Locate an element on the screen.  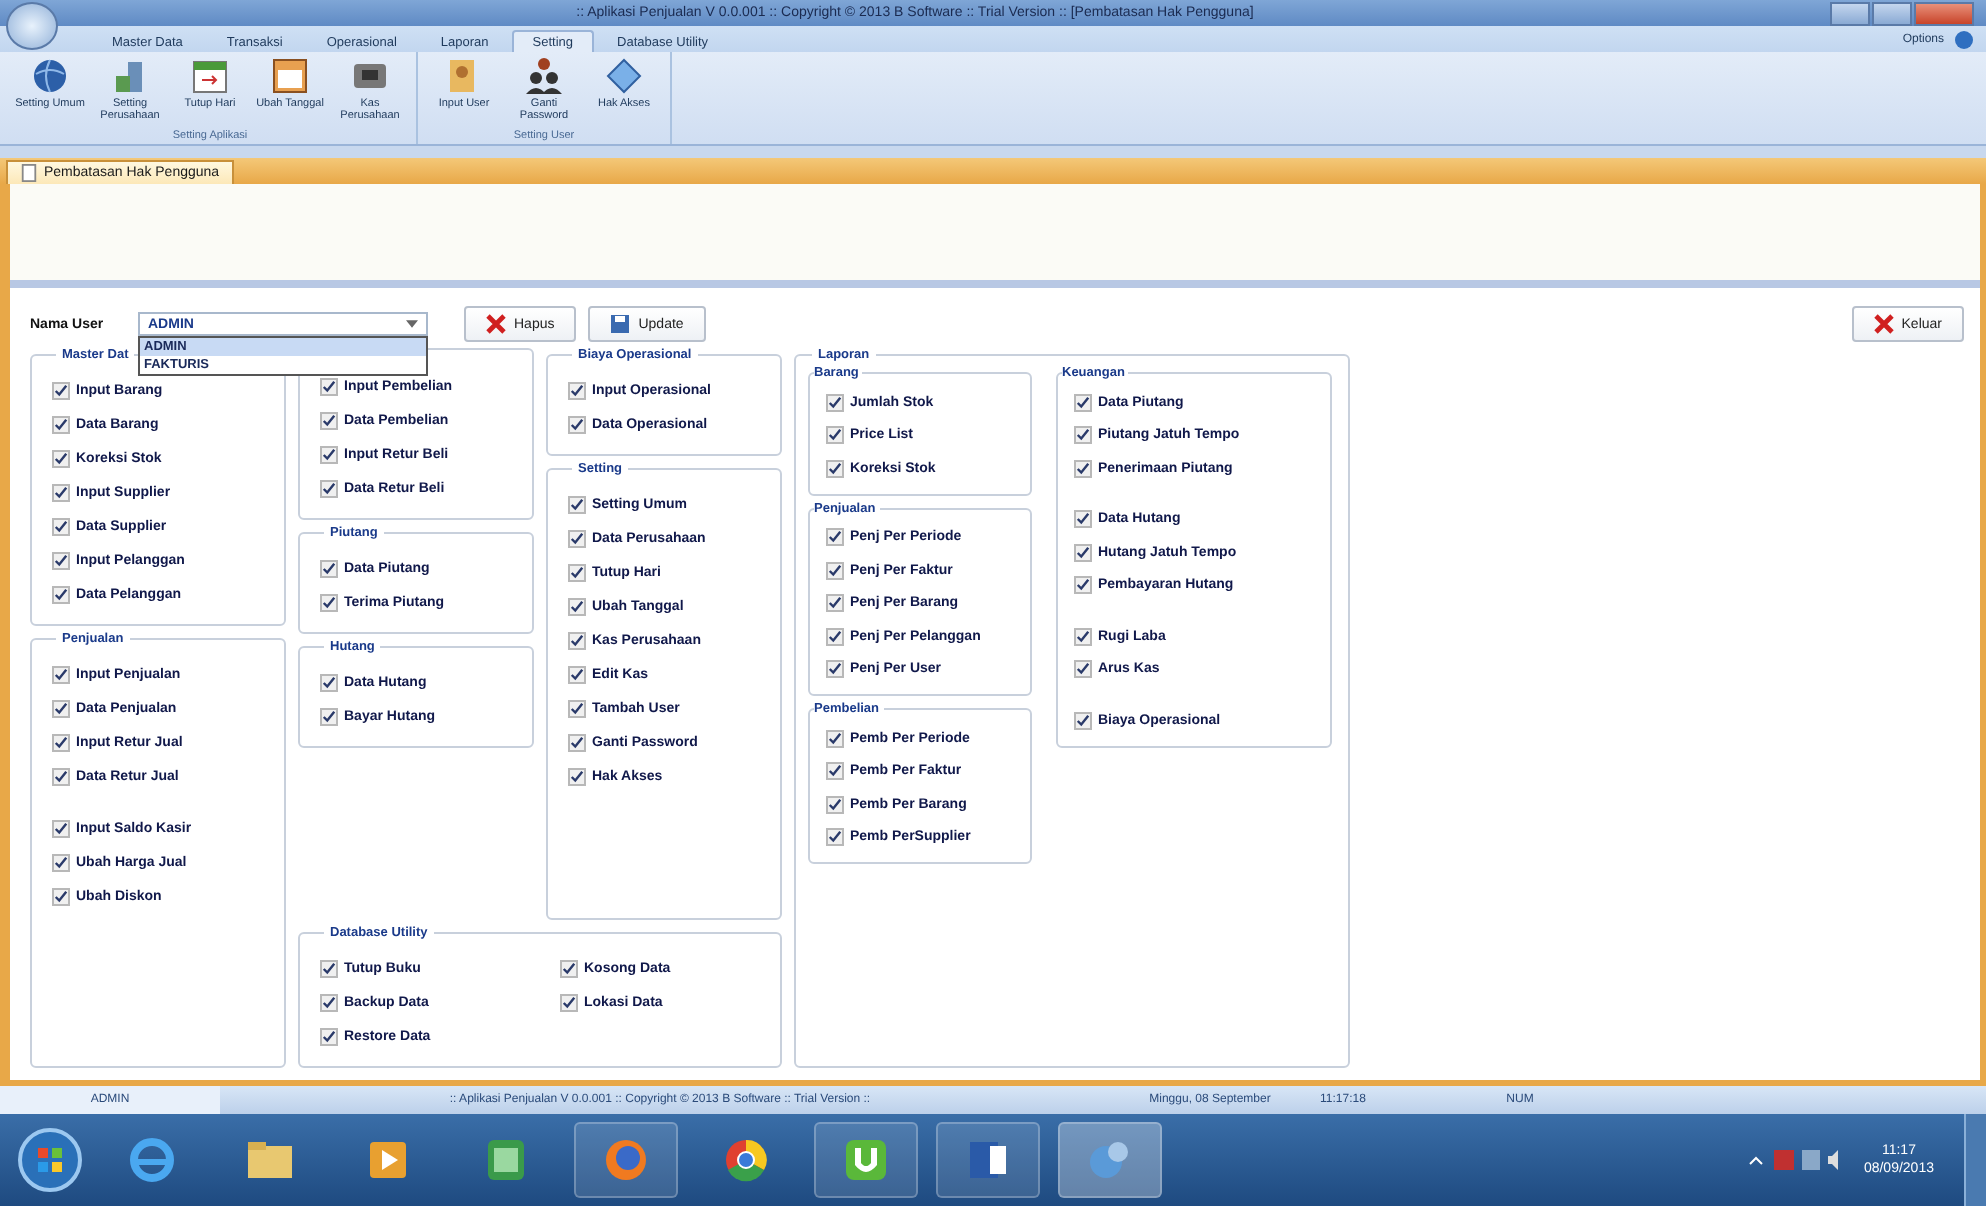
caret-icon is located at coordinates (412, 324).